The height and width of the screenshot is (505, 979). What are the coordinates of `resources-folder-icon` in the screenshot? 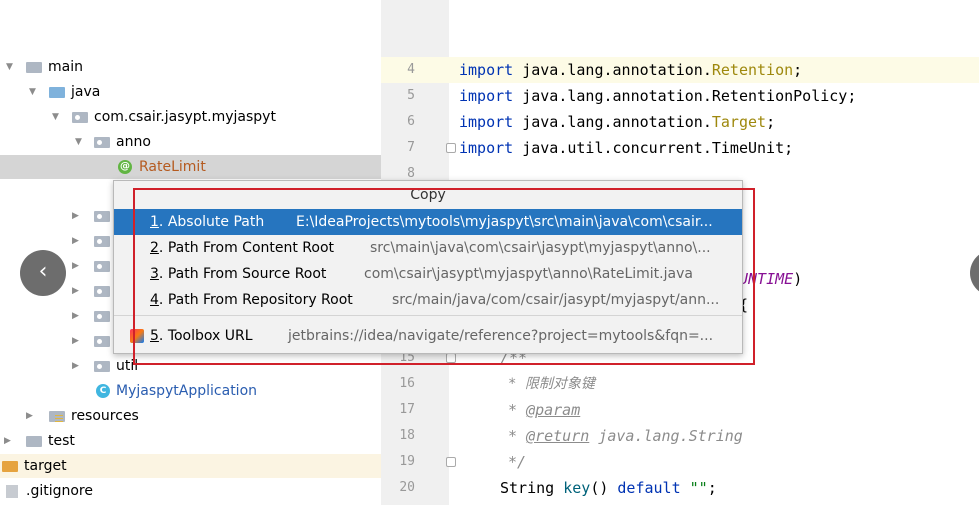 It's located at (57, 416).